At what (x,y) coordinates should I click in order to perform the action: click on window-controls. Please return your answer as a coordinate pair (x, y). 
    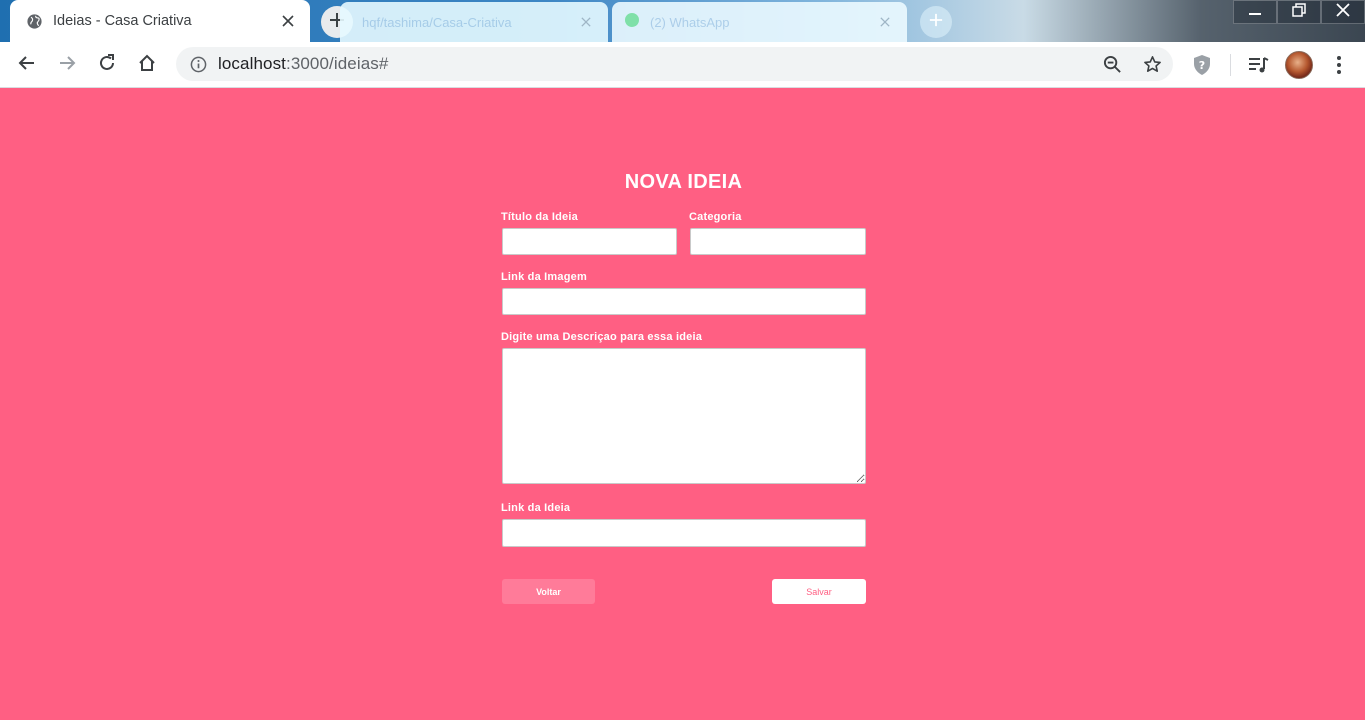
    Looking at the image, I should click on (1299, 12).